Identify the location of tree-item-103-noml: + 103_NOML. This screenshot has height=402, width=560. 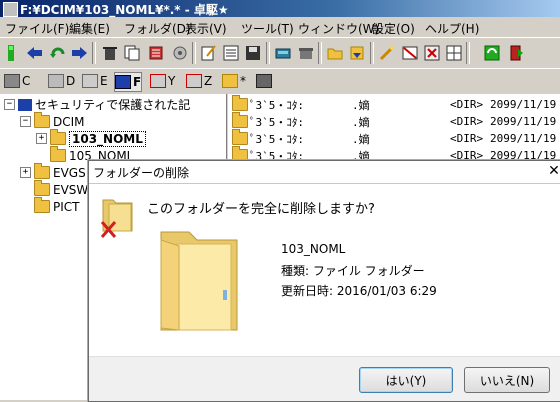
(91, 138).